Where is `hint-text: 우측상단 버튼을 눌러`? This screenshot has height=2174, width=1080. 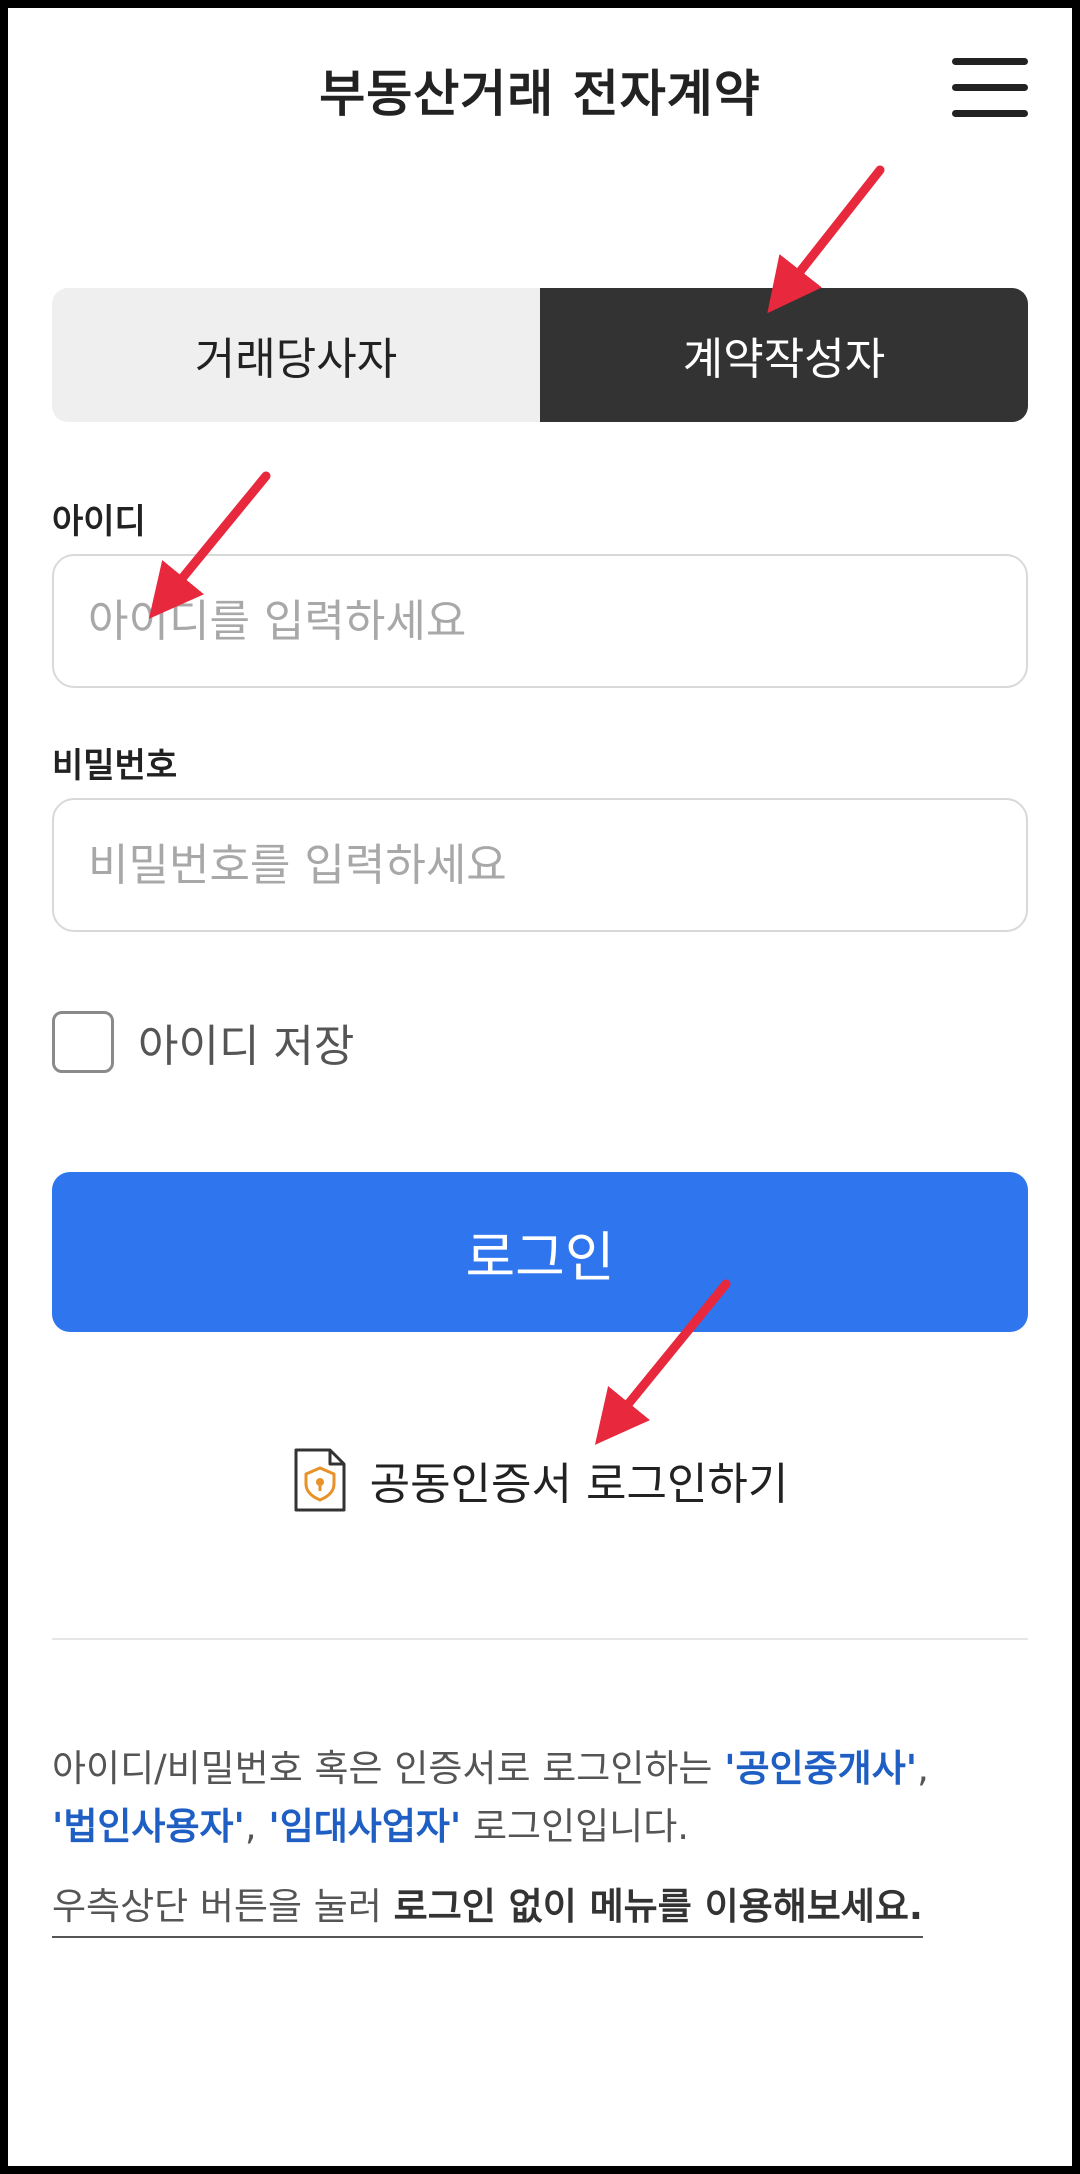 hint-text: 우측상단 버튼을 눌러 is located at coordinates (223, 1906).